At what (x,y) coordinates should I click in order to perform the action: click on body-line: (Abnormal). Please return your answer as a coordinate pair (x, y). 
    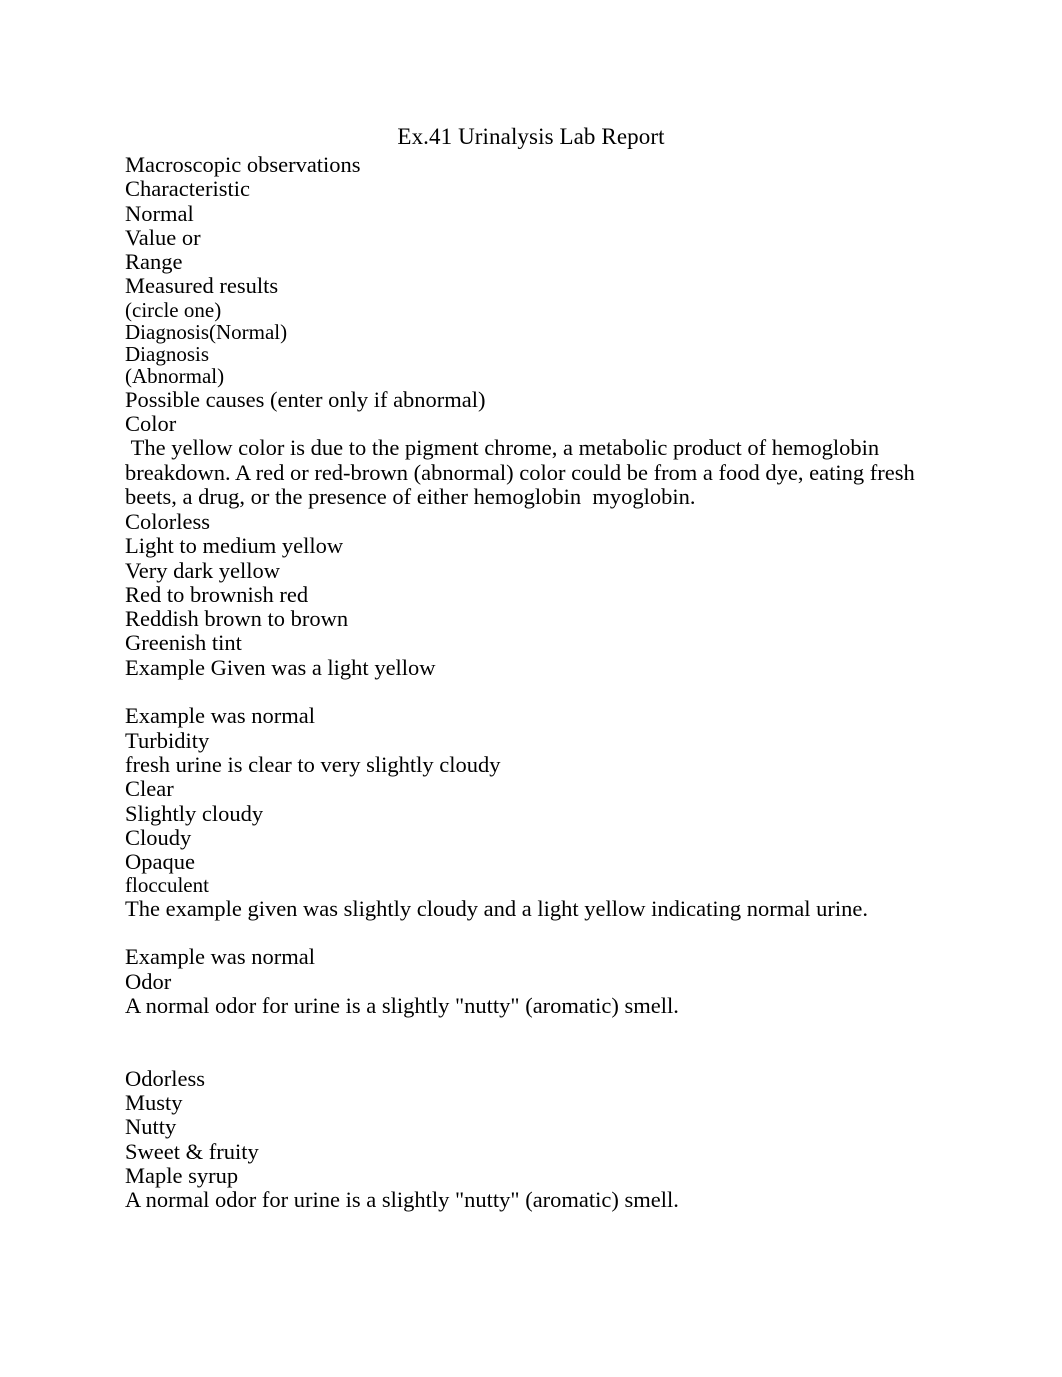
    Looking at the image, I should click on (175, 376).